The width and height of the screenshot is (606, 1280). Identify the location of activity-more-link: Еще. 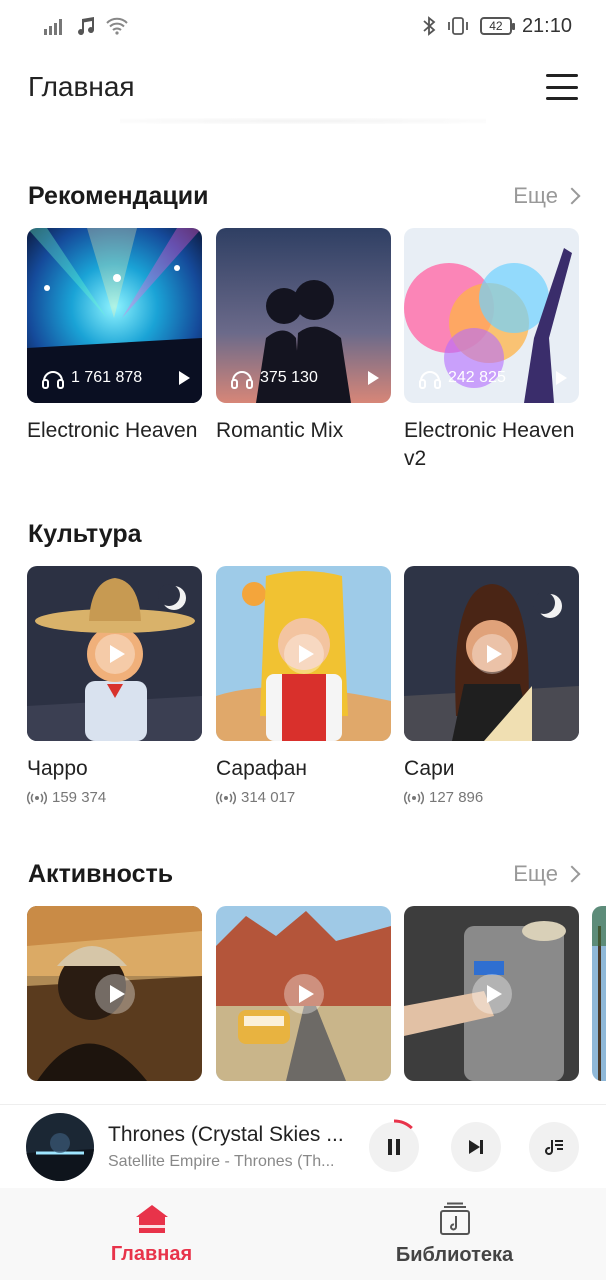
(547, 874).